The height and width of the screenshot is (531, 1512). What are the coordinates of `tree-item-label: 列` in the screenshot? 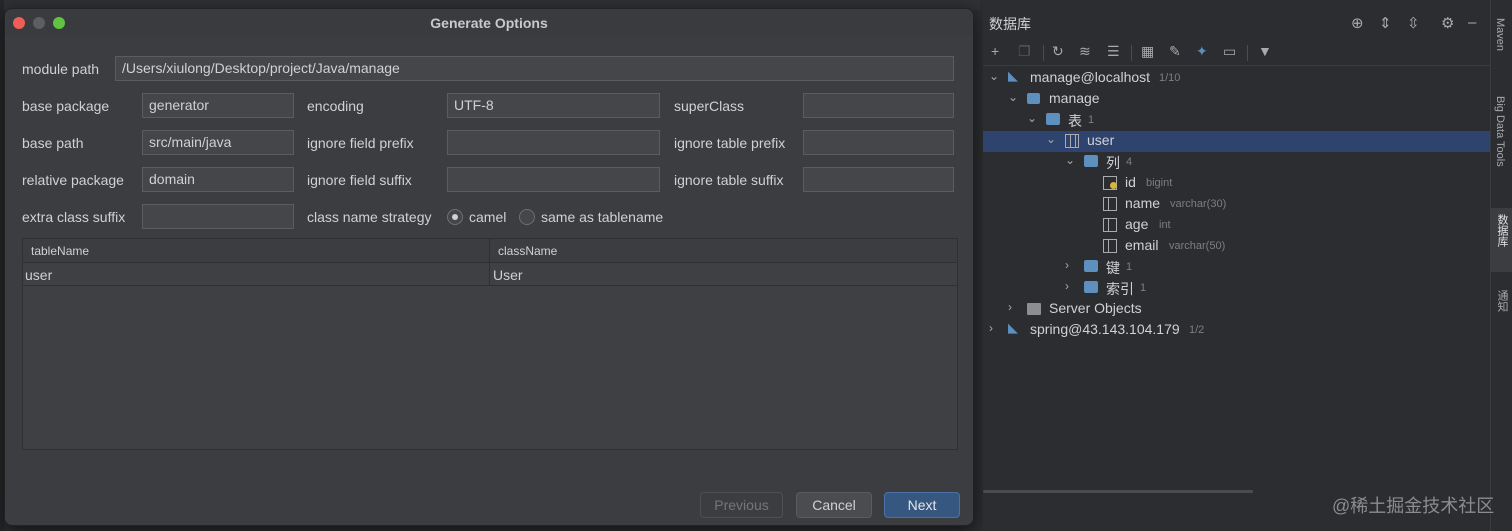 It's located at (1113, 163).